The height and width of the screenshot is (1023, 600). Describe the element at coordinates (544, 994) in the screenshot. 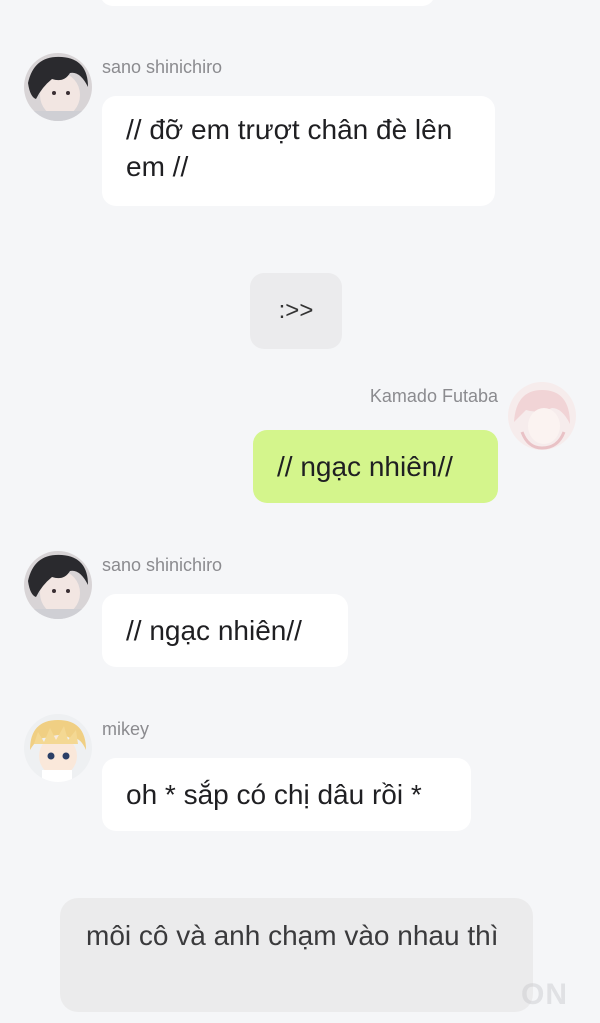

I see `watermark-logo: ON` at that location.